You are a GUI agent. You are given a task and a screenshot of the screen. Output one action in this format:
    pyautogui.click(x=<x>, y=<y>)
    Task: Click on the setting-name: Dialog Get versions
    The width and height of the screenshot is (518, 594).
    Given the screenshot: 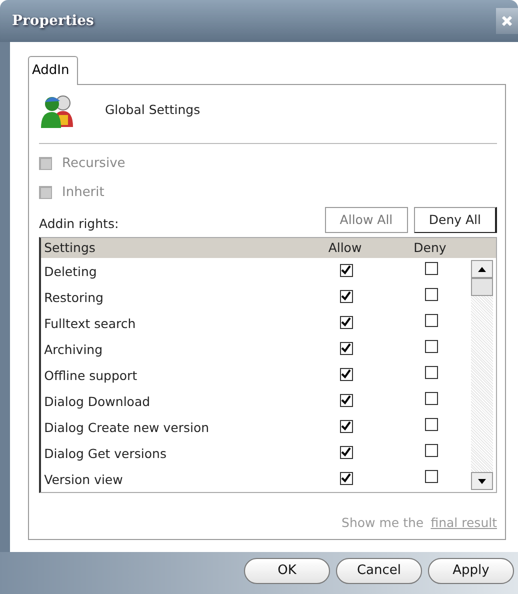 What is the action you would take?
    pyautogui.click(x=105, y=453)
    